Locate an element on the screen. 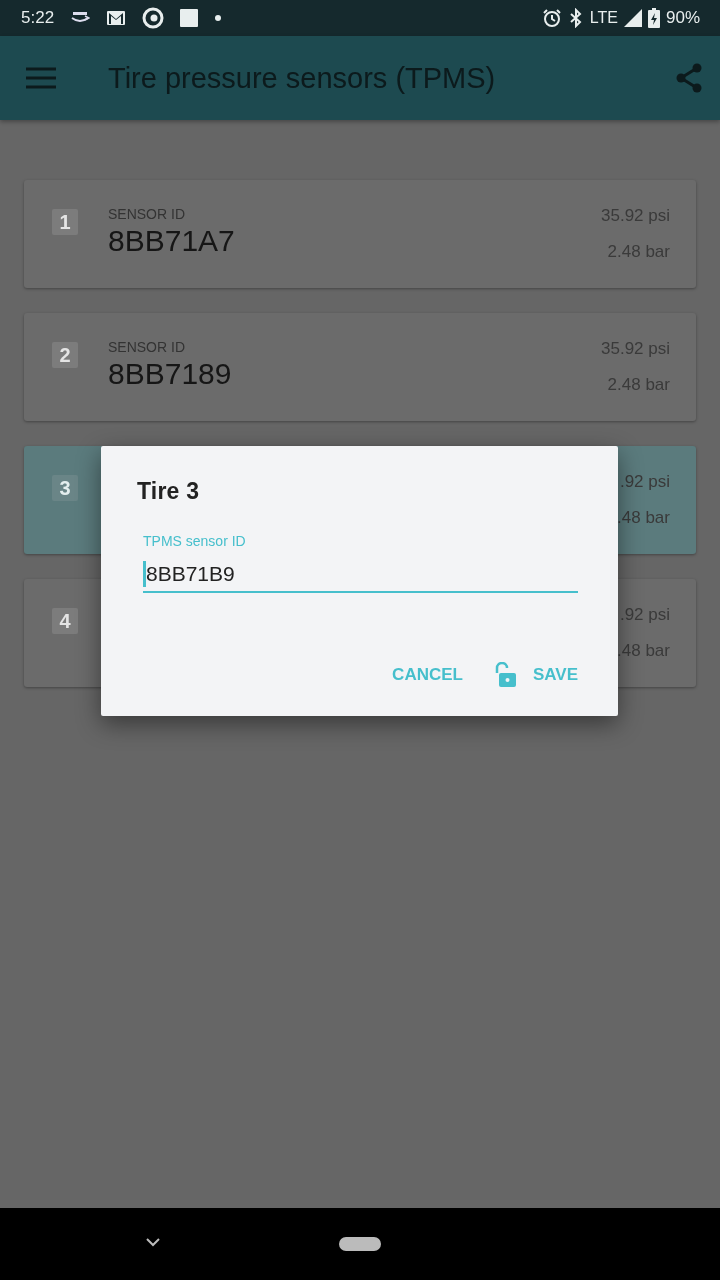 The width and height of the screenshot is (720, 1280). mail-icon is located at coordinates (116, 18).